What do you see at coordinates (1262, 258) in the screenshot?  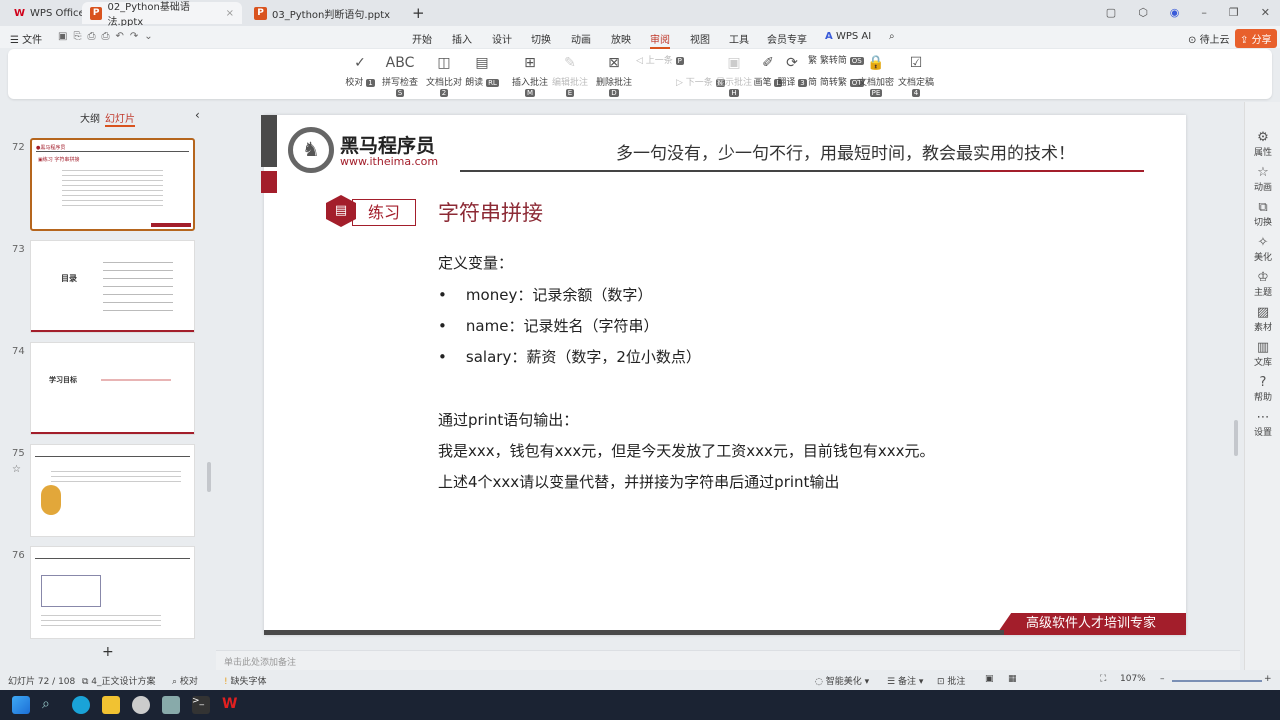 I see `sidebar-label: 美化` at bounding box center [1262, 258].